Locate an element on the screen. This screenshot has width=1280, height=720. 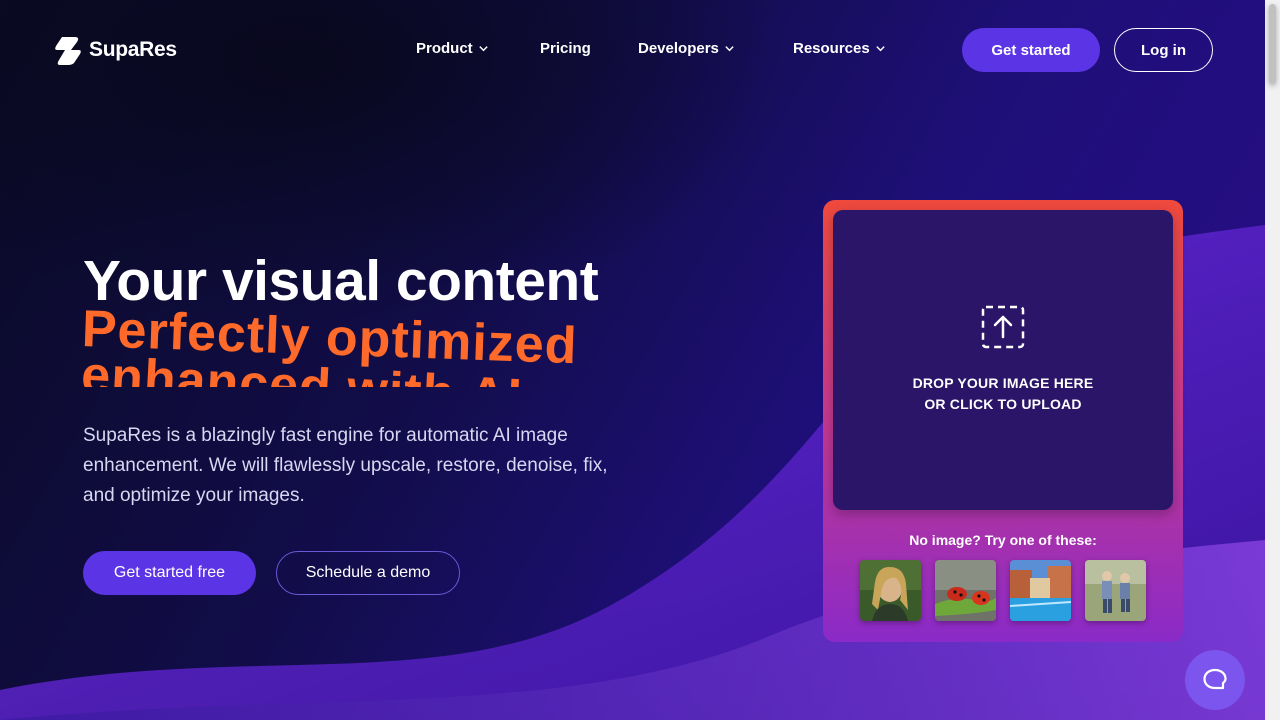
sample-thumbnails is located at coordinates (1003, 590).